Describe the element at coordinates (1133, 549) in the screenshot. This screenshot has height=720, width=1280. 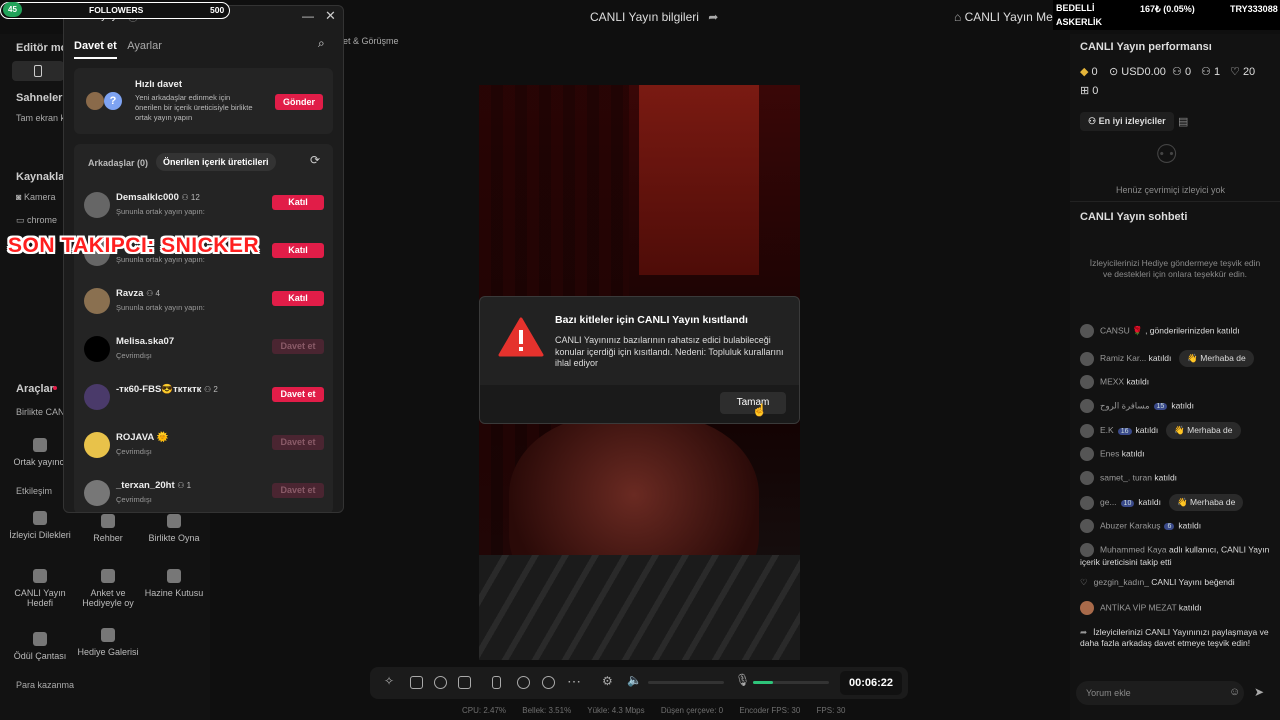
I see `chat-user: Muhammed Kaya` at that location.